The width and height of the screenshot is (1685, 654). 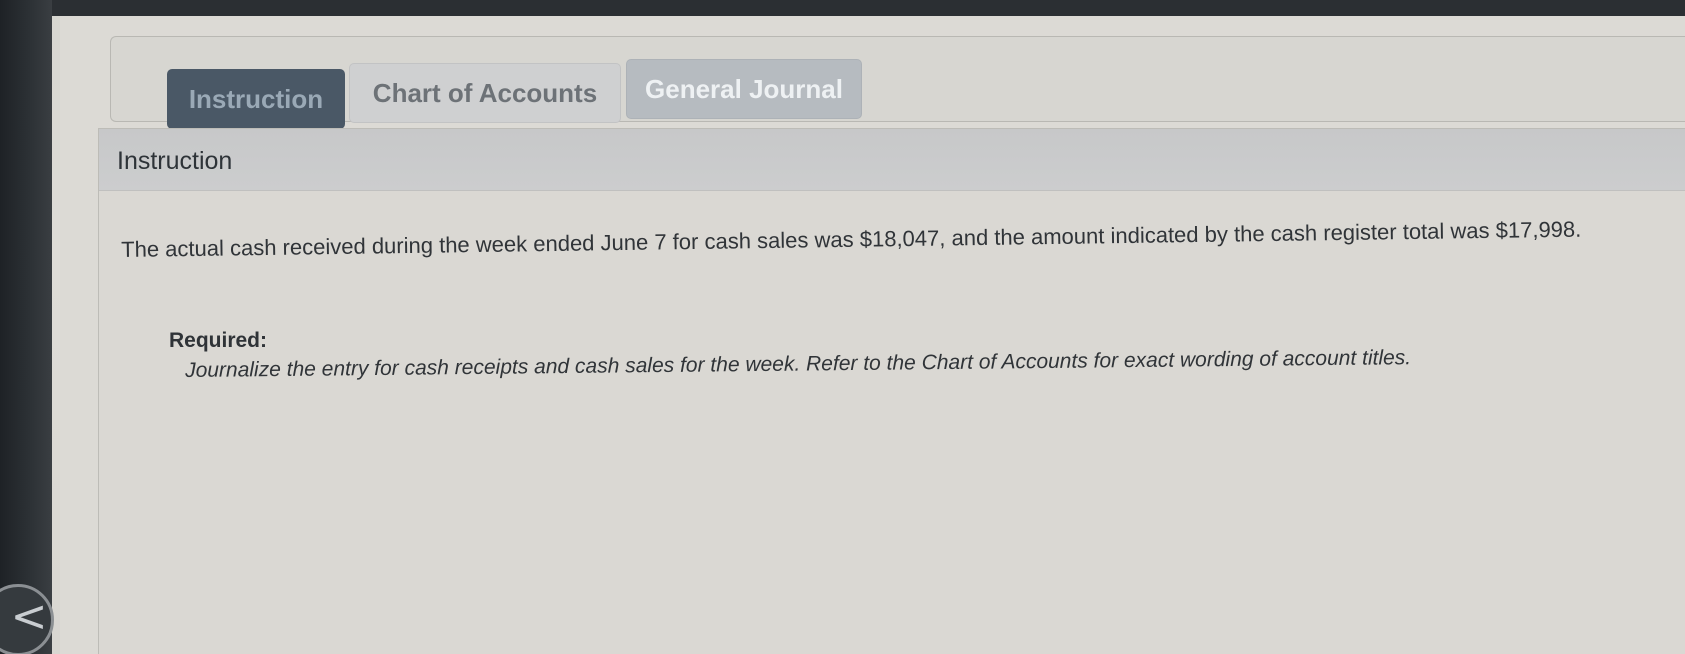 I want to click on instruction-panel-title: Instruction, so click(x=175, y=161).